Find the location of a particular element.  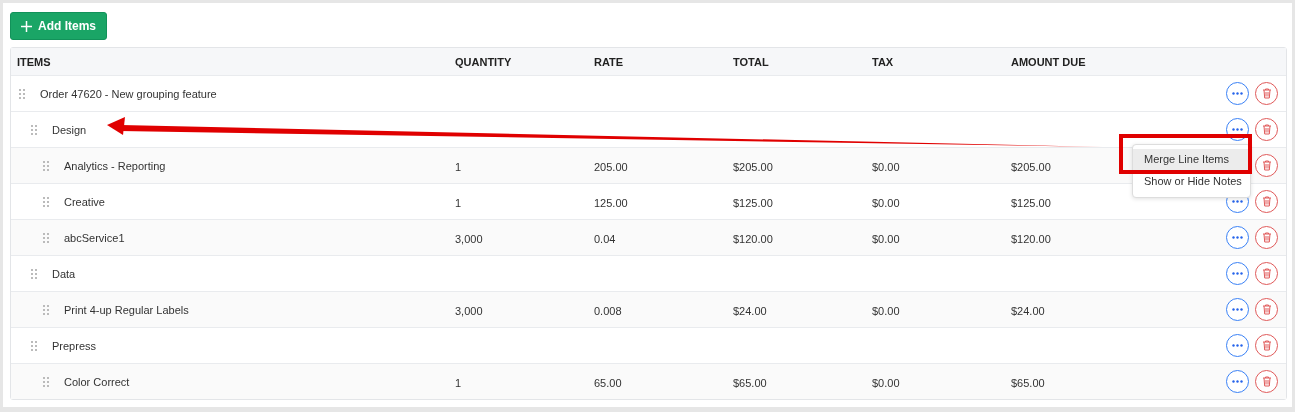

column-header: TOTAL is located at coordinates (751, 61).